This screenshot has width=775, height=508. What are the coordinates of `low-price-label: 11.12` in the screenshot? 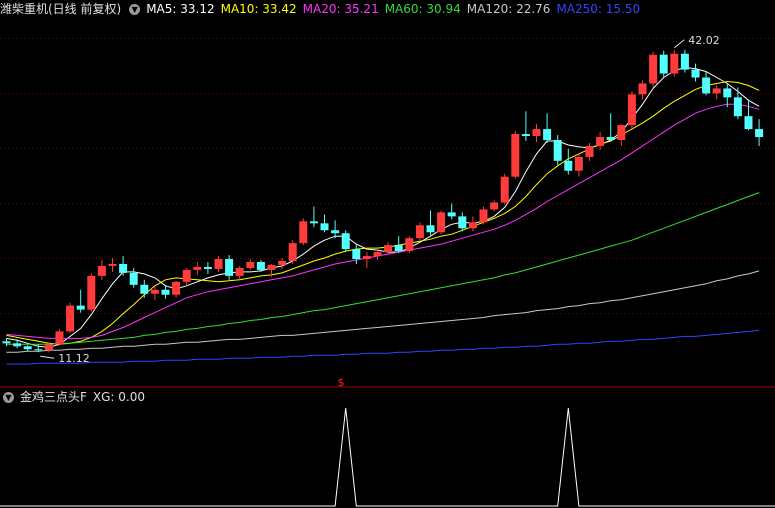 It's located at (74, 358).